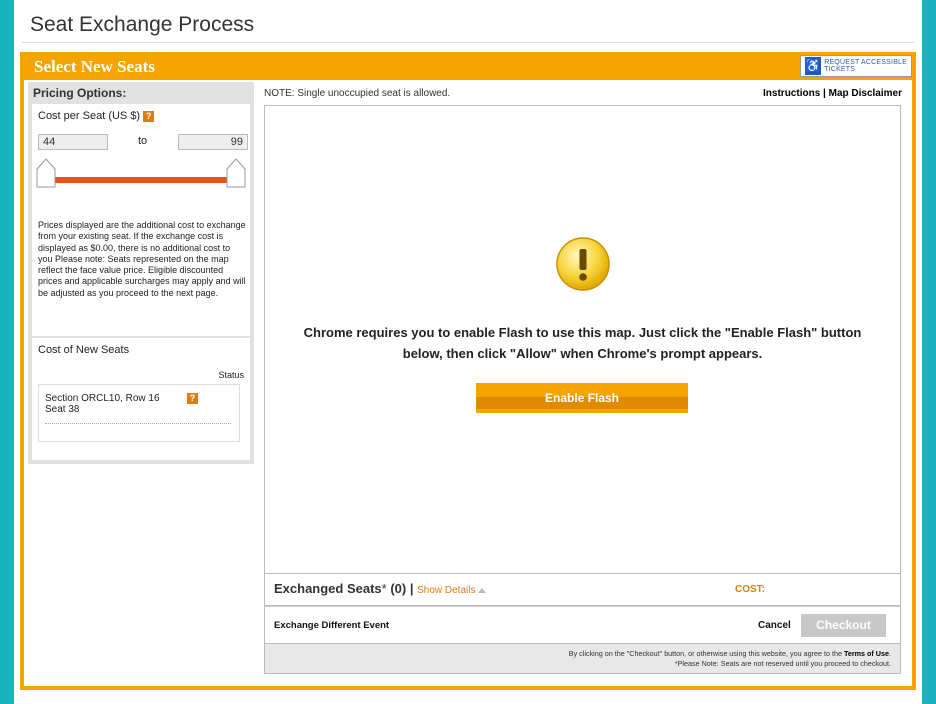 The width and height of the screenshot is (936, 704). Describe the element at coordinates (866, 653) in the screenshot. I see `terms-of-use-link: Terms of Use` at that location.